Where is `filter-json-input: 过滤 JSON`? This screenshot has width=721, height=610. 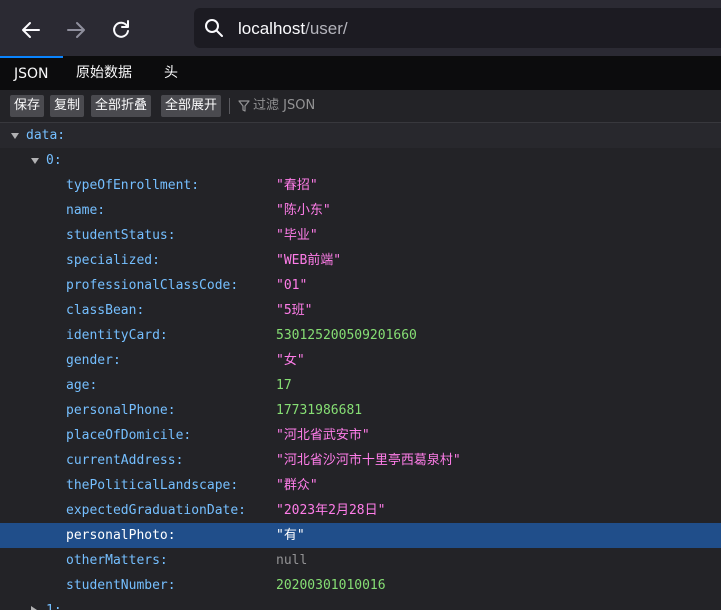 filter-json-input: 过滤 JSON is located at coordinates (276, 106).